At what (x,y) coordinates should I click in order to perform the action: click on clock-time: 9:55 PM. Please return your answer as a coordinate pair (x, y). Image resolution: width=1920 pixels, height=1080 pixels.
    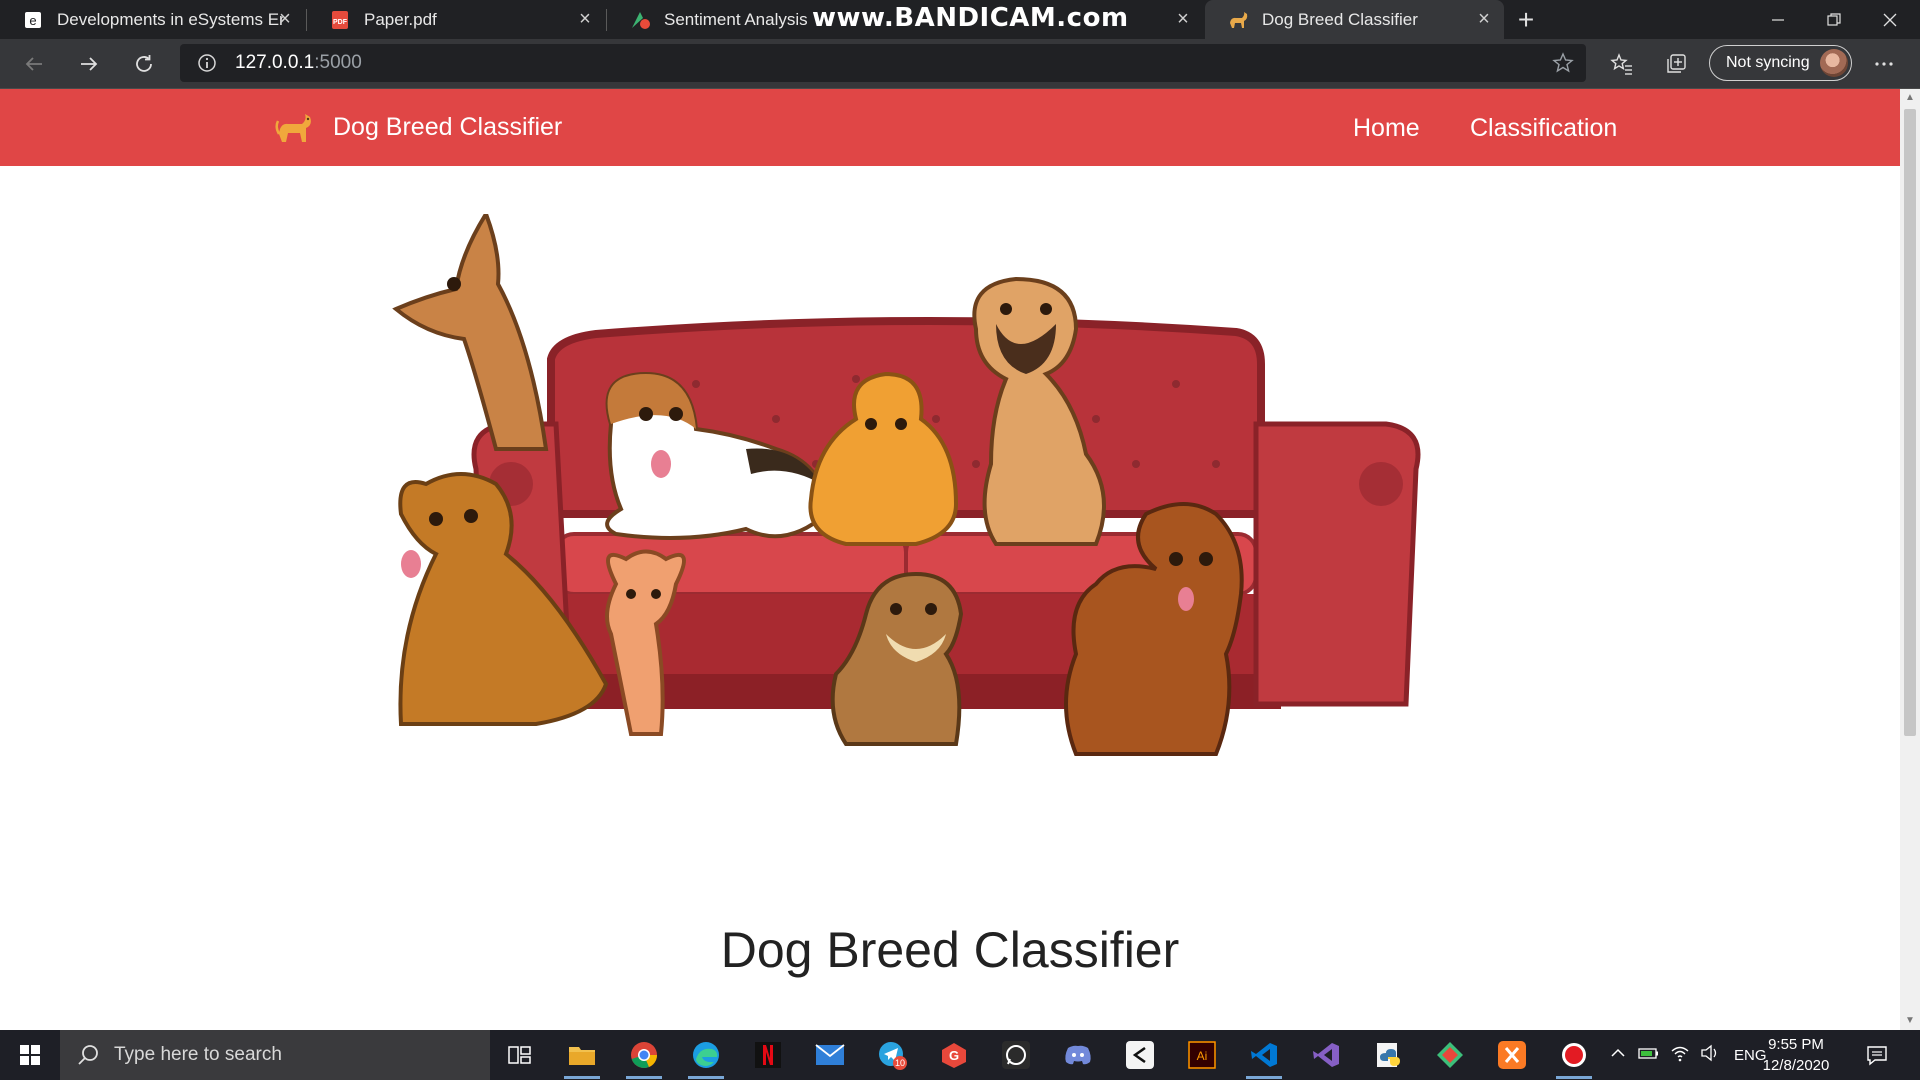
    Looking at the image, I should click on (1796, 1044).